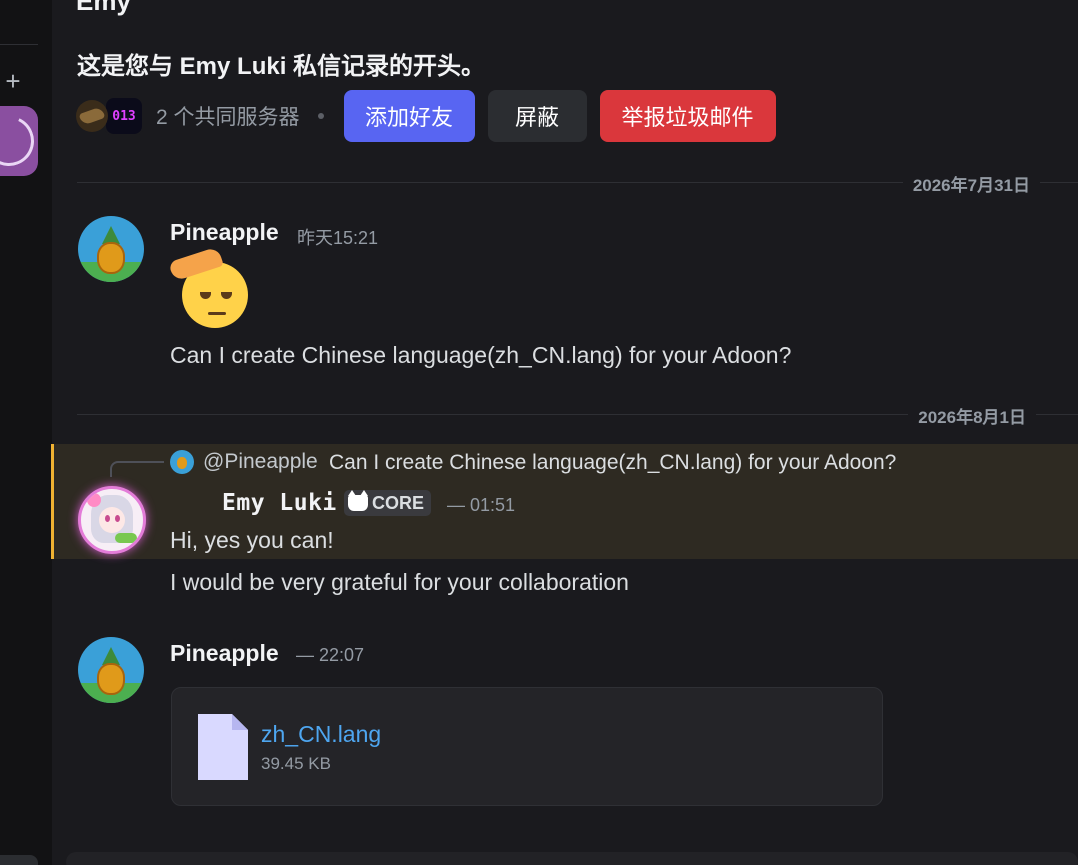  What do you see at coordinates (321, 734) in the screenshot?
I see `file-name-link: zh_CN.lang` at bounding box center [321, 734].